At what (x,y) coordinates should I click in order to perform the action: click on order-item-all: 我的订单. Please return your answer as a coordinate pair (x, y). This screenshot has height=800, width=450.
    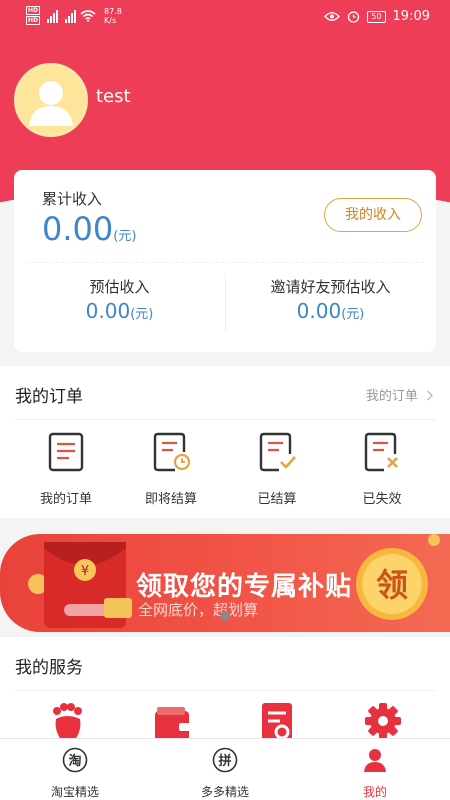
    Looking at the image, I should click on (66, 469).